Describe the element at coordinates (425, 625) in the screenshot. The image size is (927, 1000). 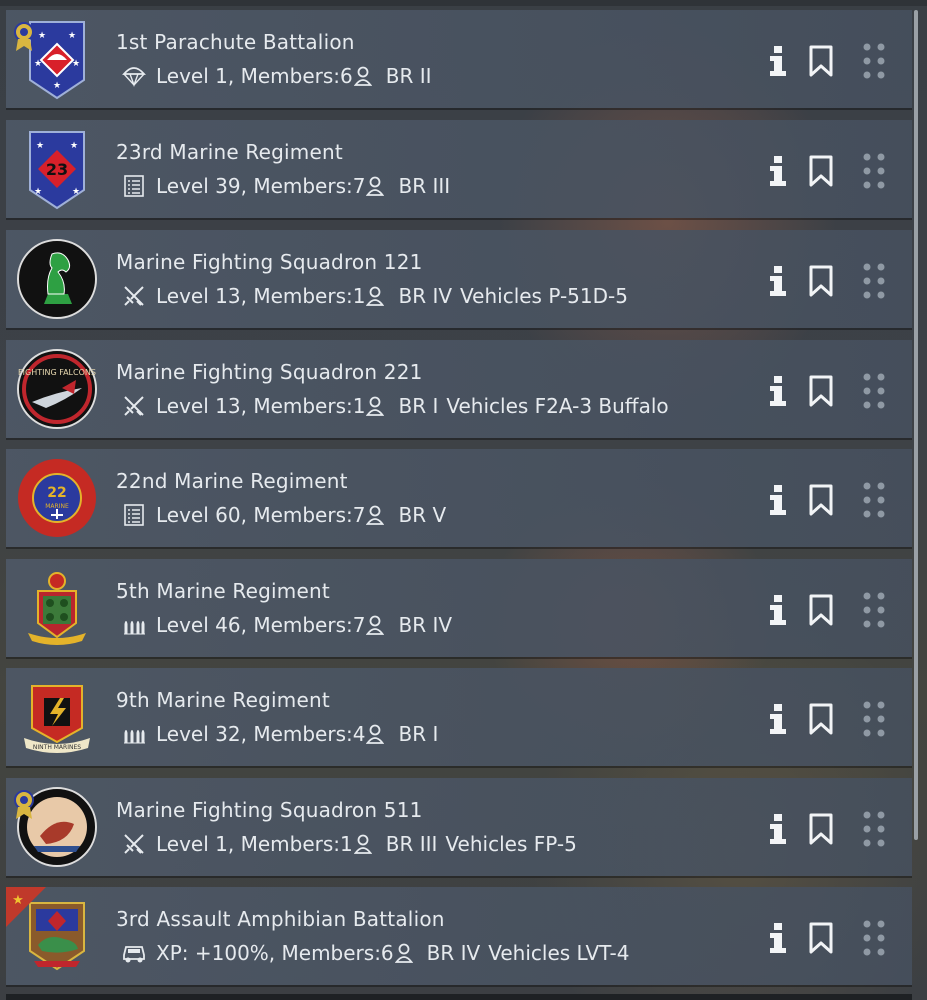
I see `battle-rating: BR IV` at that location.